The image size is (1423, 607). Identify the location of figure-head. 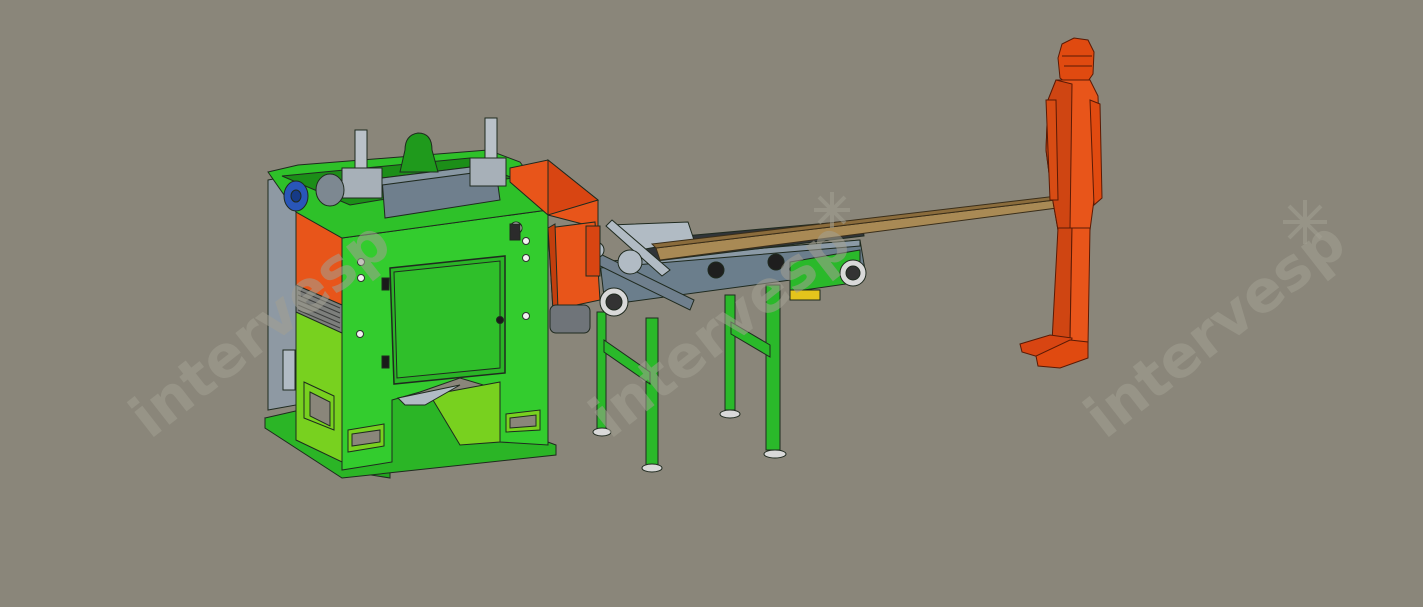
(1076, 62).